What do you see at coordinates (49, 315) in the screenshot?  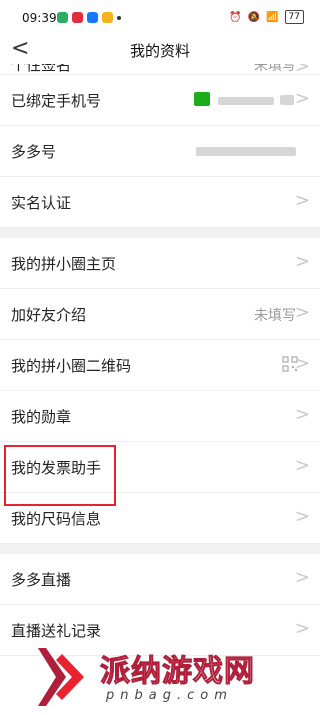 I see `row-label: 加好友介绍` at bounding box center [49, 315].